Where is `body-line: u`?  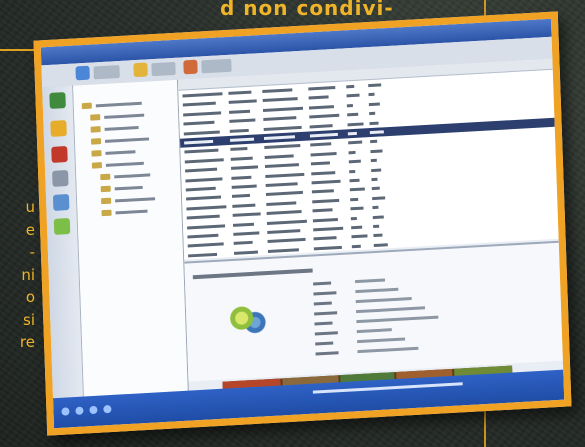
body-line: u is located at coordinates (30, 207).